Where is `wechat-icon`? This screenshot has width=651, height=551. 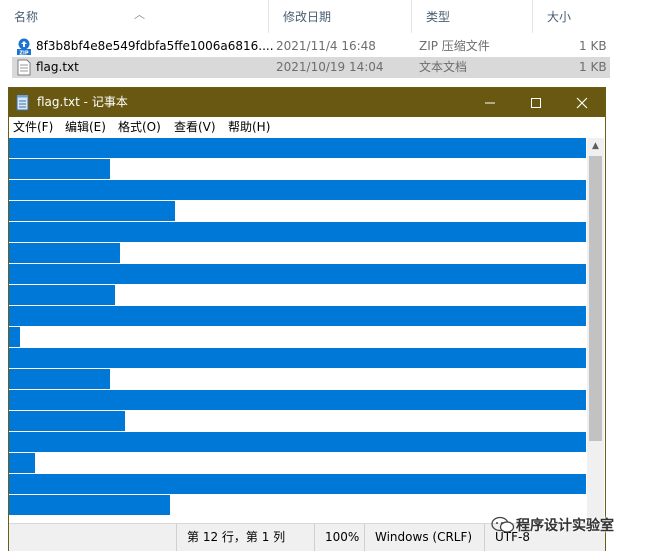
wechat-icon is located at coordinates (503, 524).